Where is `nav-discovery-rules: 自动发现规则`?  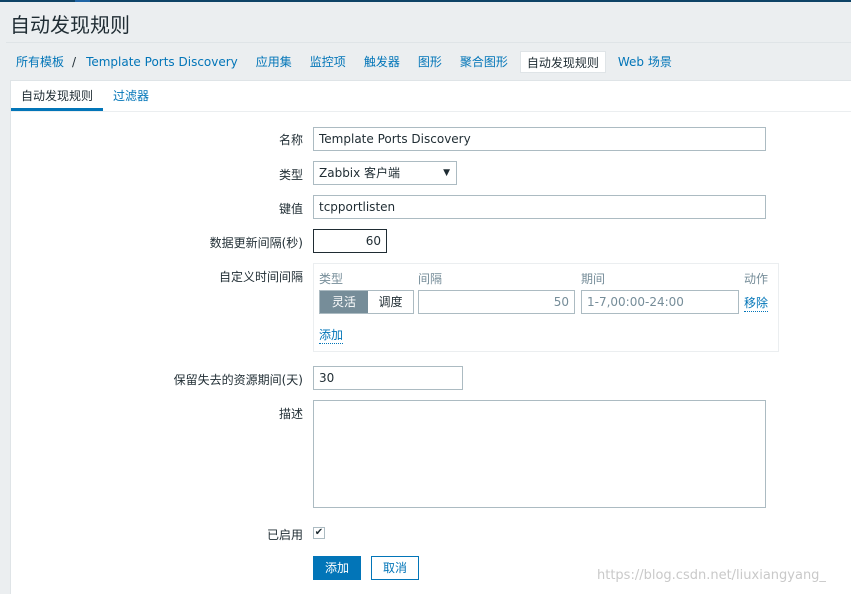
nav-discovery-rules: 自动发现规则 is located at coordinates (562, 62).